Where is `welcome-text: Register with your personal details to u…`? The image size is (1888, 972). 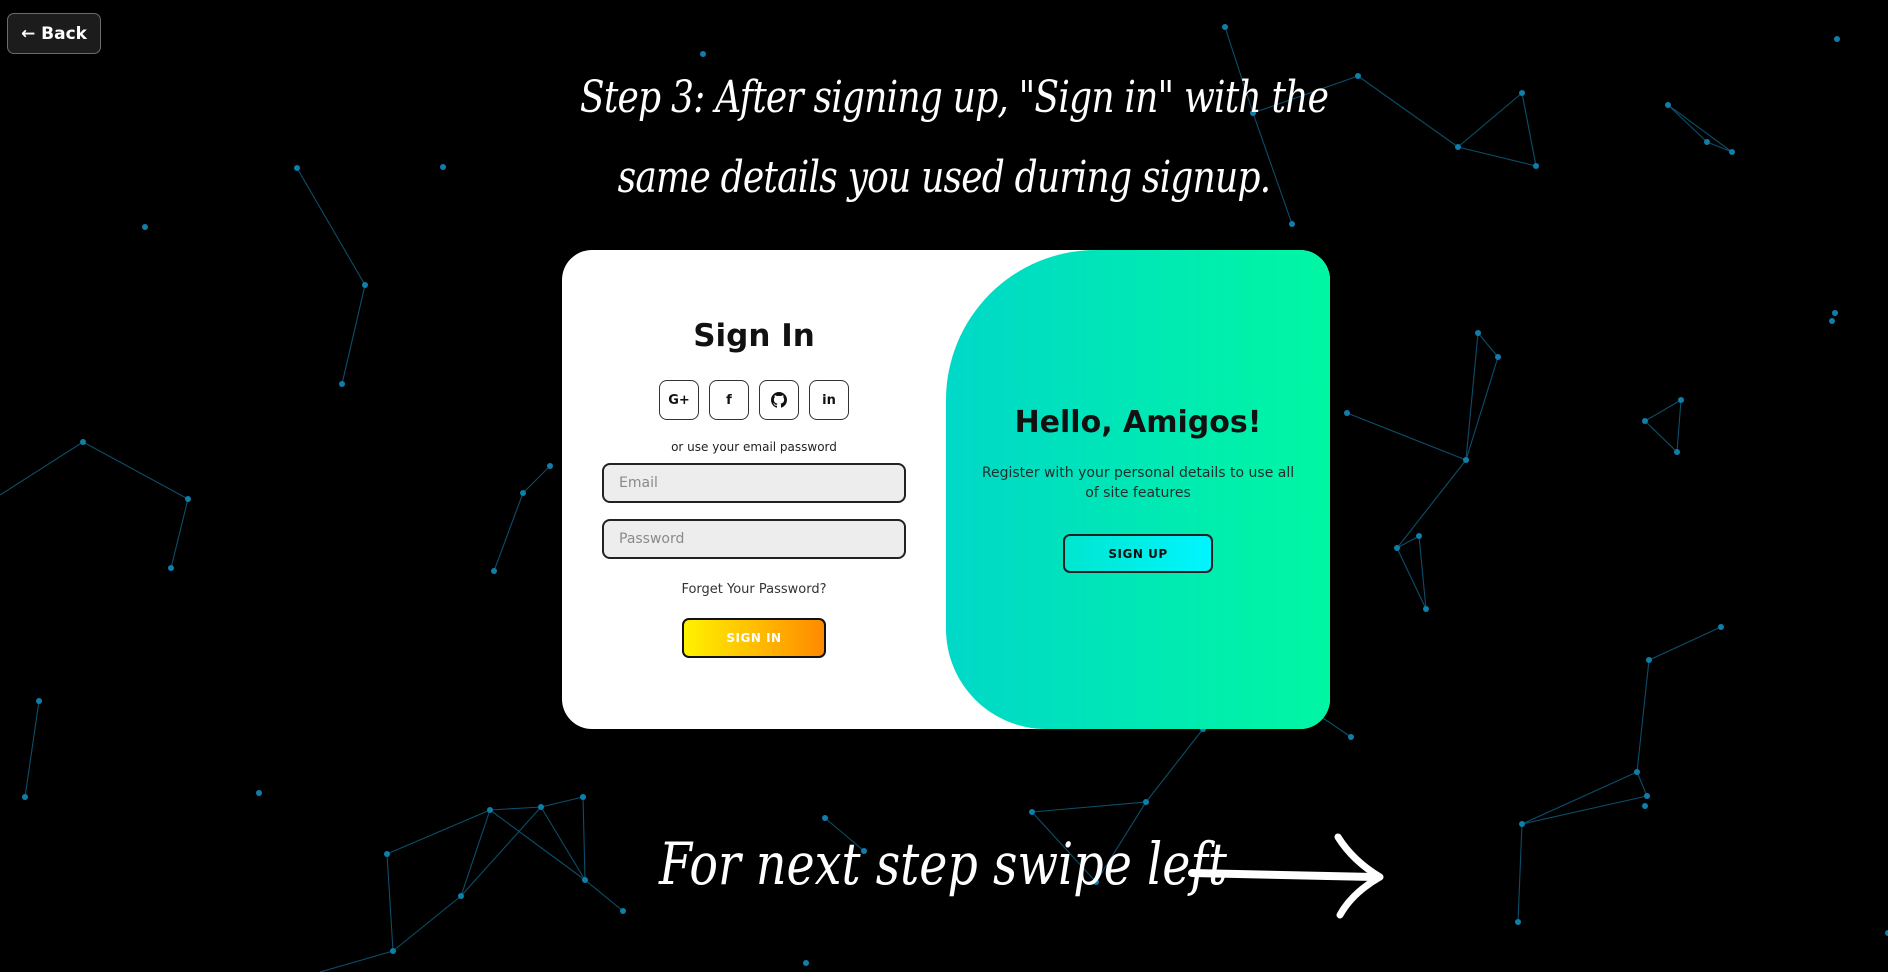
welcome-text: Register with your personal details to u… is located at coordinates (1138, 483).